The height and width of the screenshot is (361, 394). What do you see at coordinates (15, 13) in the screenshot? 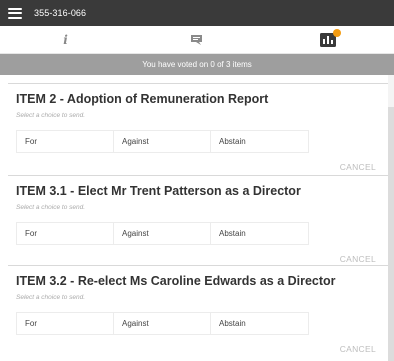
I see `menu-icon` at bounding box center [15, 13].